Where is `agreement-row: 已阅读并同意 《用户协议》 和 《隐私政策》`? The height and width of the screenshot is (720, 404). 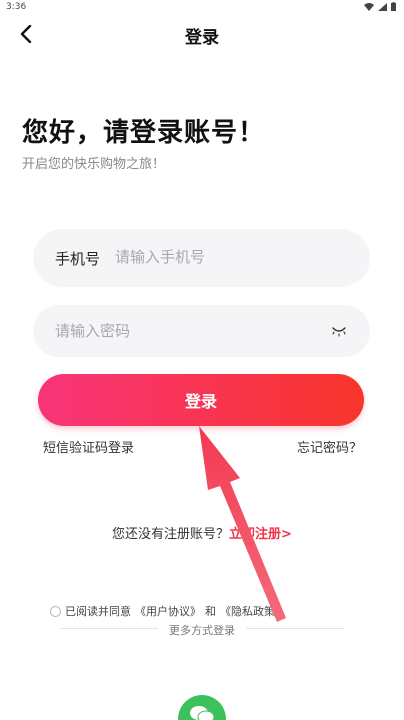
agreement-row: 已阅读并同意 《用户协议》 和 《隐私政策》 is located at coordinates (168, 611).